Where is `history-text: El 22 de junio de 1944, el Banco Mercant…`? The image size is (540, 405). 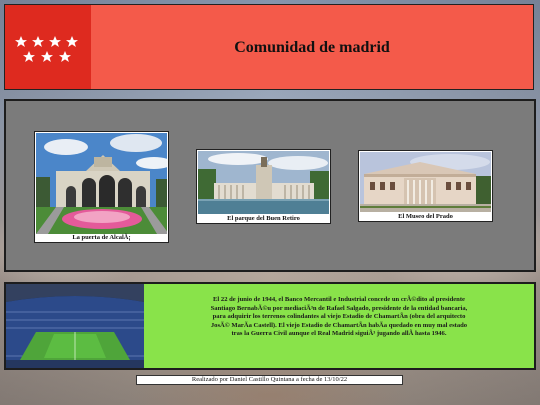
history-text: El 22 de junio de 1944, el Banco Mercant… is located at coordinates (339, 317).